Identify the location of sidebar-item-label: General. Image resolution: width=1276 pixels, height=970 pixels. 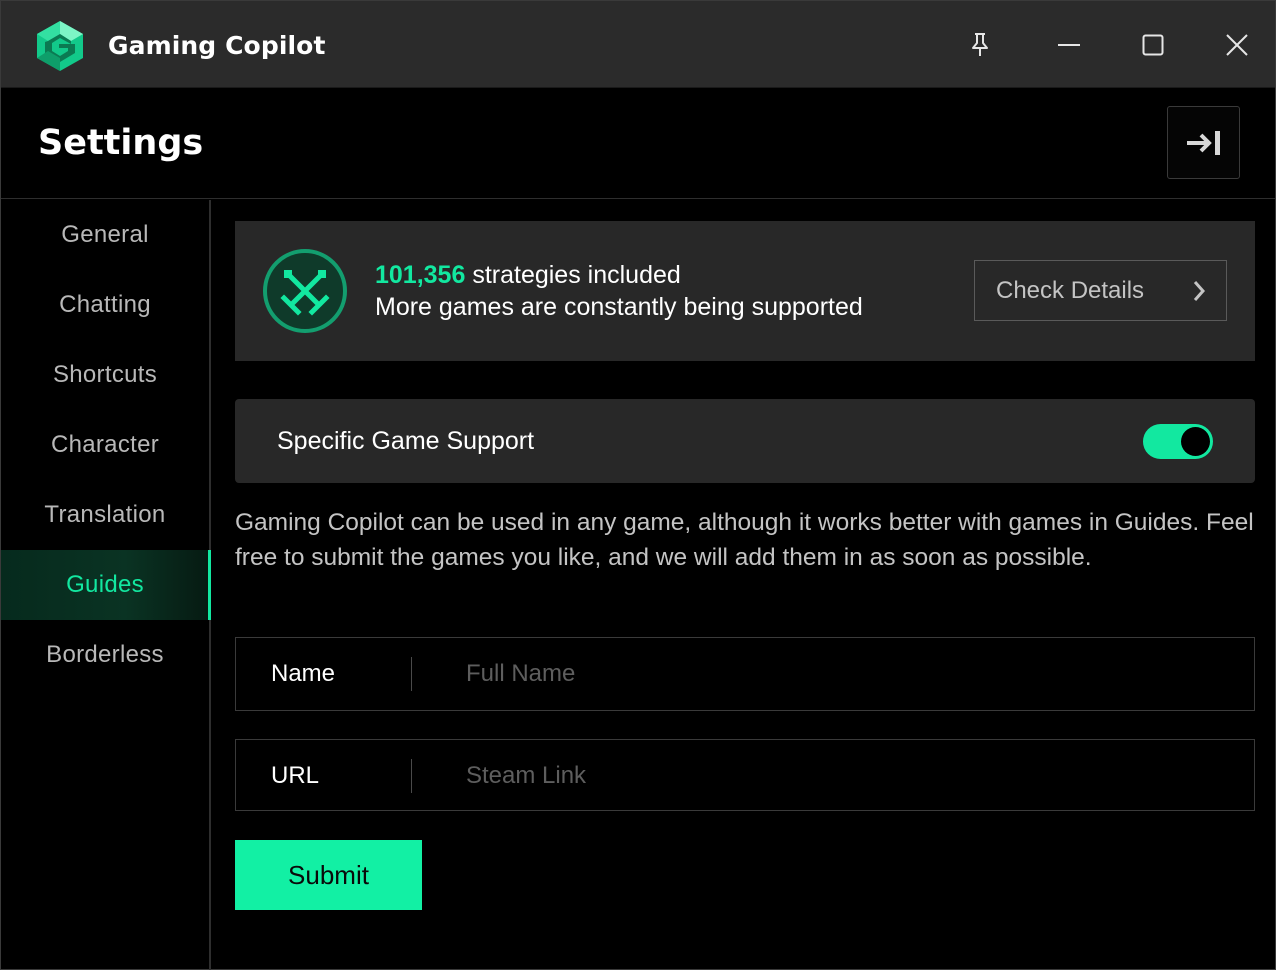
(105, 234).